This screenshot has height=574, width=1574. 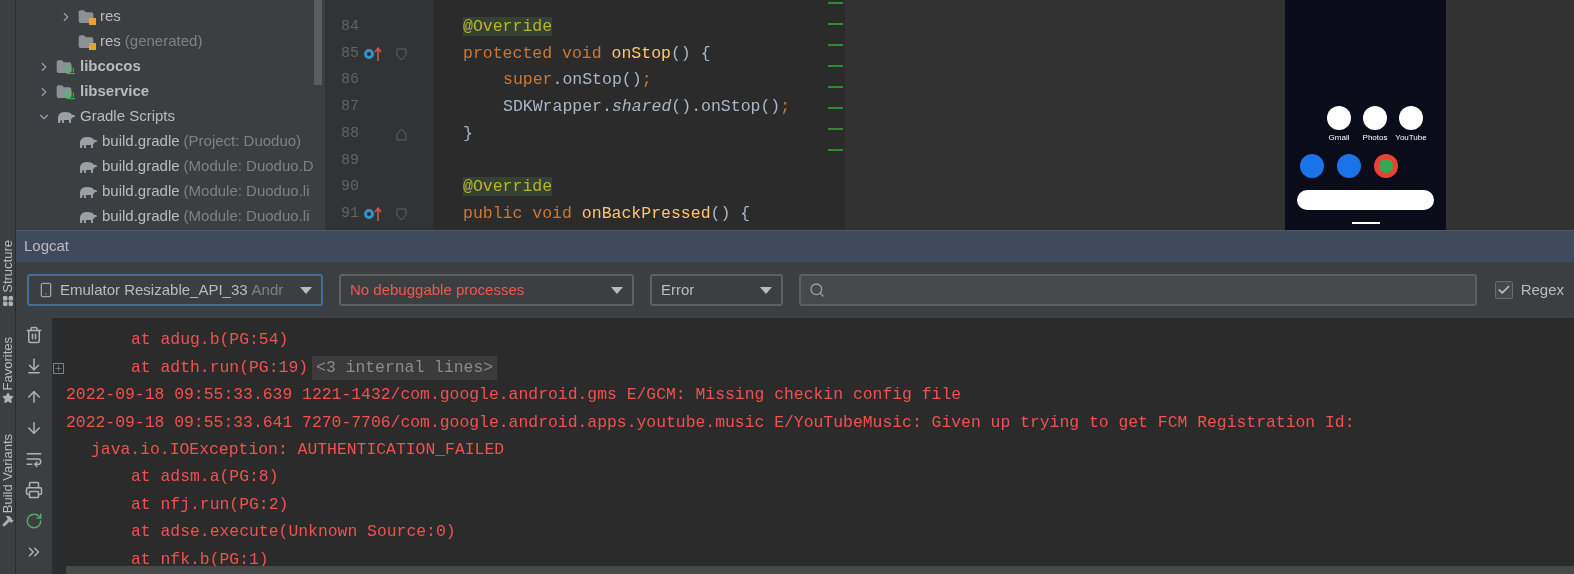 I want to click on printer-icon, so click(x=34, y=490).